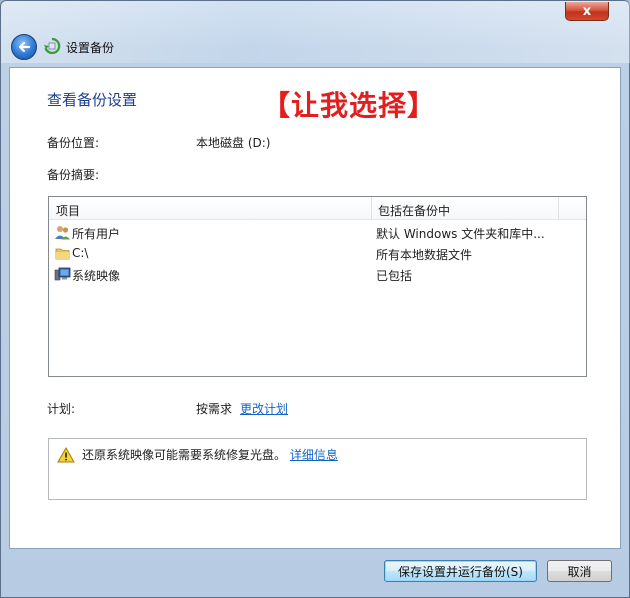 Image resolution: width=630 pixels, height=598 pixels. Describe the element at coordinates (214, 409) in the screenshot. I see `schedule-value: 按需求` at that location.